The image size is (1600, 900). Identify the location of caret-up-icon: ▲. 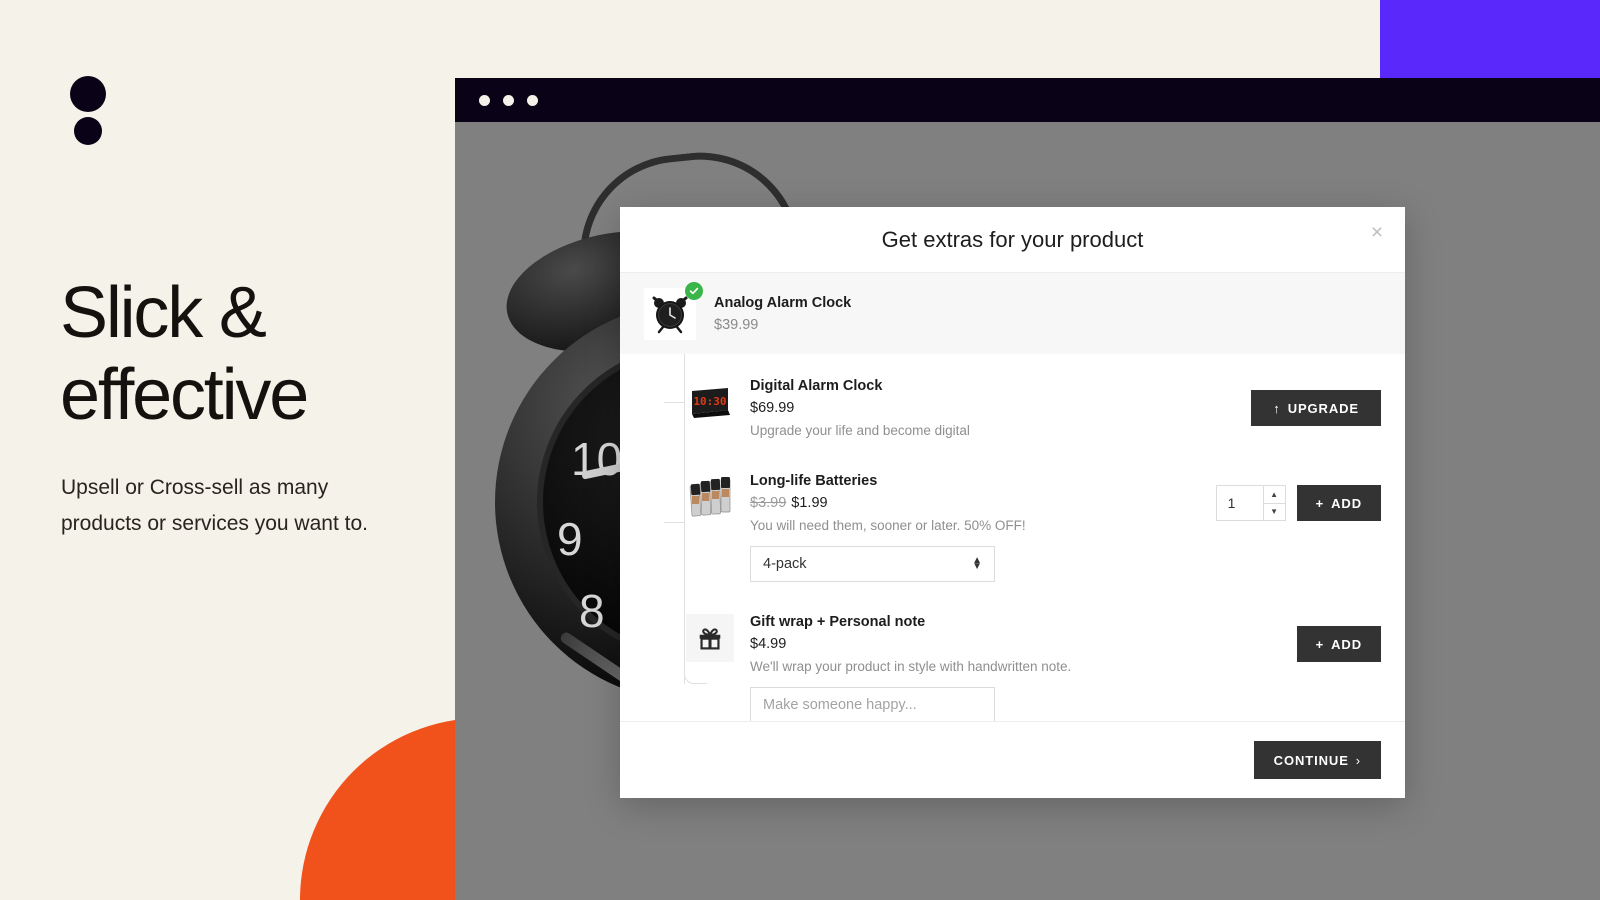
(1274, 495).